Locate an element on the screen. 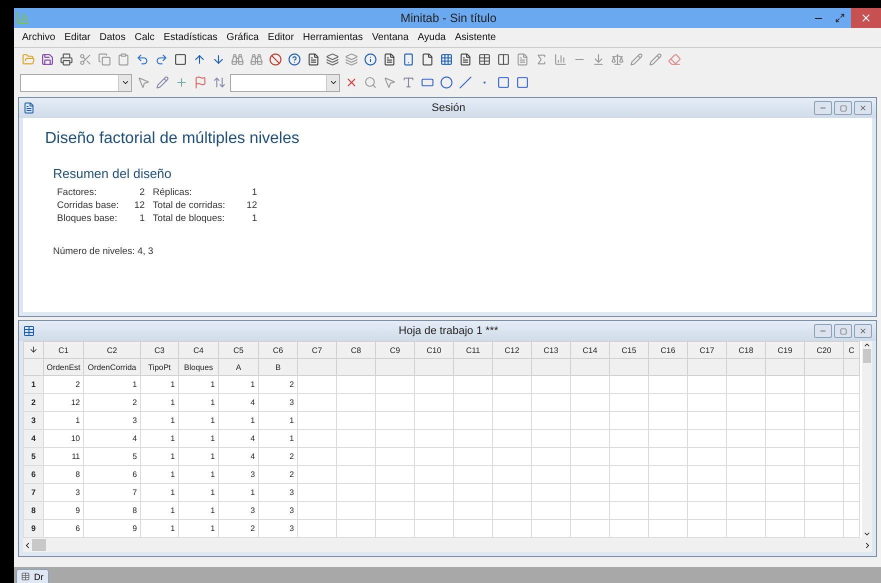 The width and height of the screenshot is (881, 583). menu-item: Ayuda is located at coordinates (432, 37).